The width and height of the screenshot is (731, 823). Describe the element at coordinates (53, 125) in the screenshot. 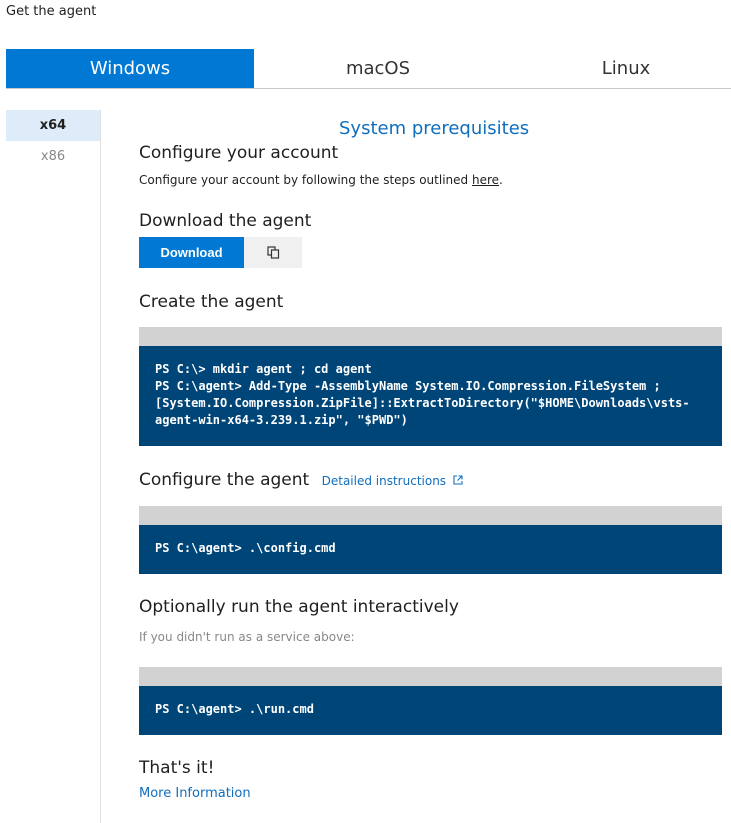

I see `arch-item-x64: x64` at that location.